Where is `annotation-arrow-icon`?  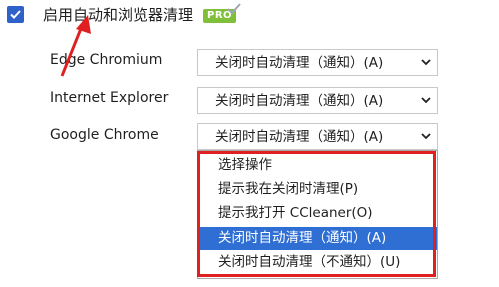 annotation-arrow-icon is located at coordinates (75, 46).